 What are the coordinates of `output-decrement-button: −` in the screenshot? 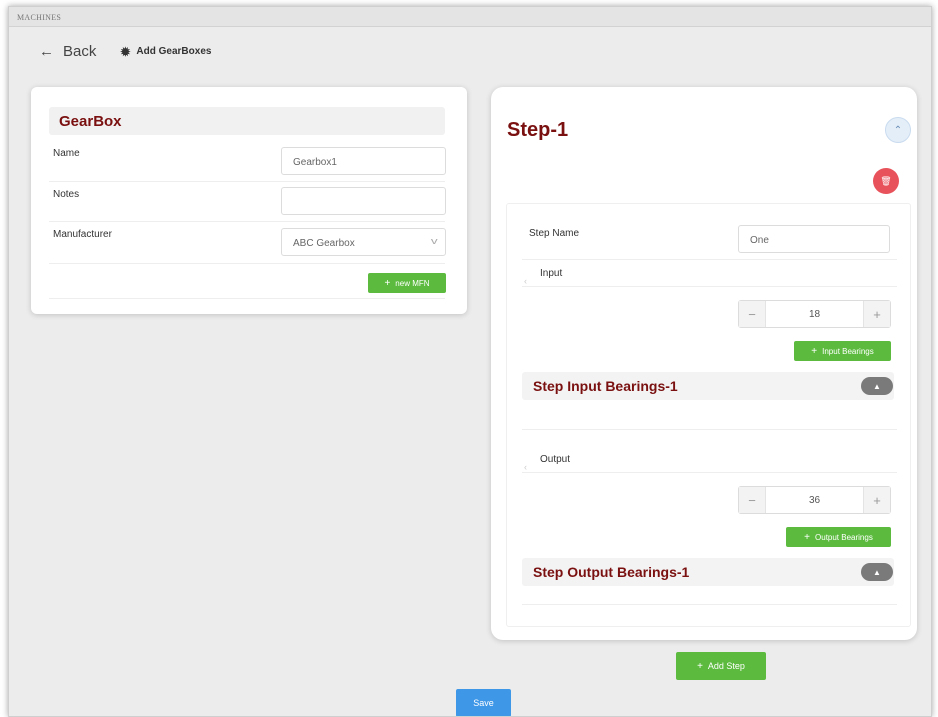 It's located at (752, 500).